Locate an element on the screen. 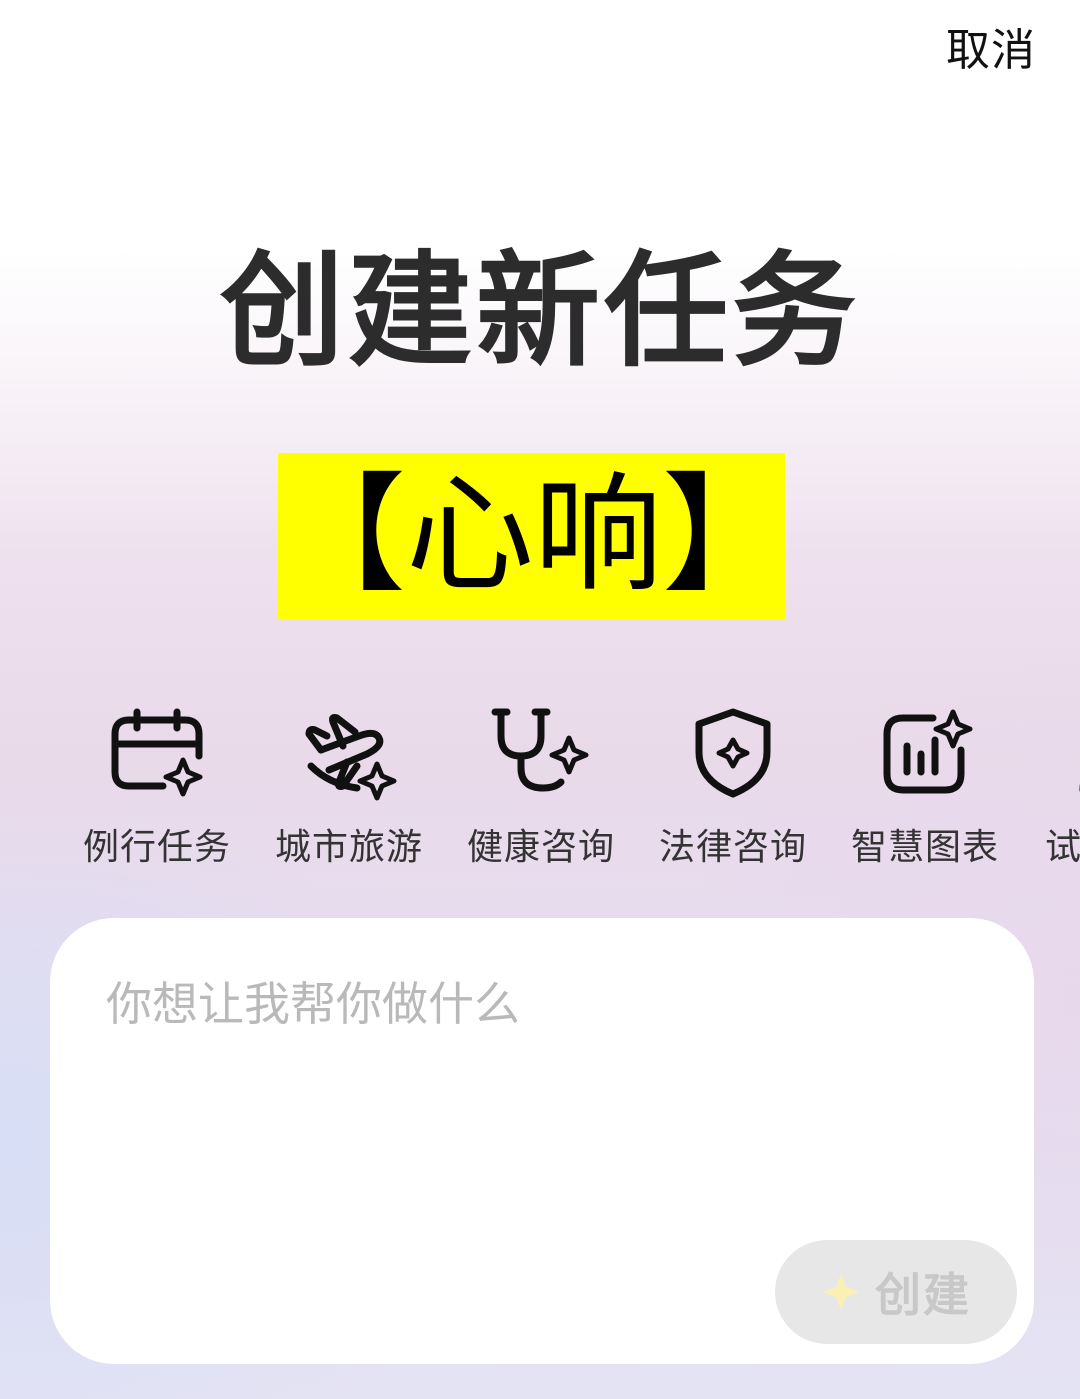 The width and height of the screenshot is (1080, 1399). create-button: 创建 is located at coordinates (896, 1292).